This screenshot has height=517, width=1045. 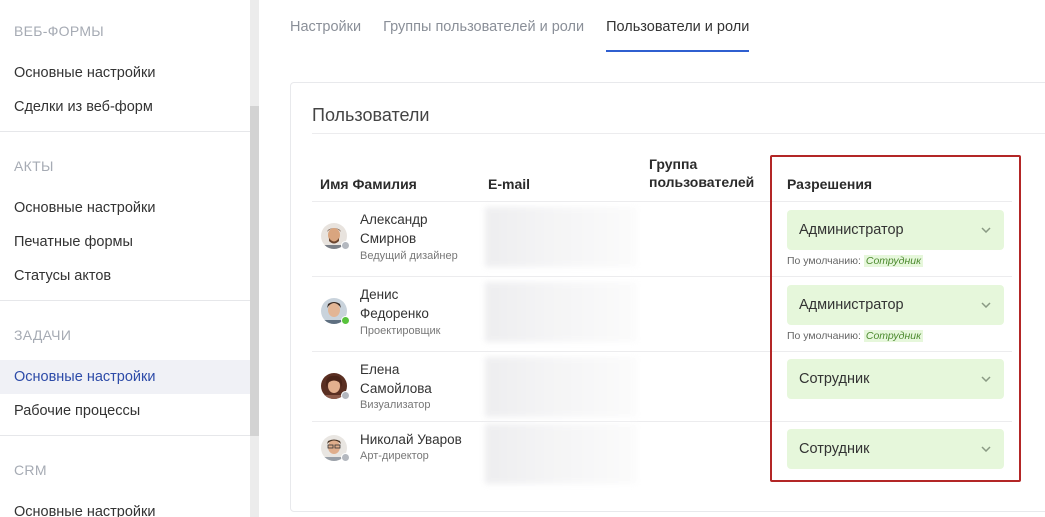 What do you see at coordinates (125, 107) in the screenshot?
I see `sidebar-item-webform-deals: Сделки из веб-форм` at bounding box center [125, 107].